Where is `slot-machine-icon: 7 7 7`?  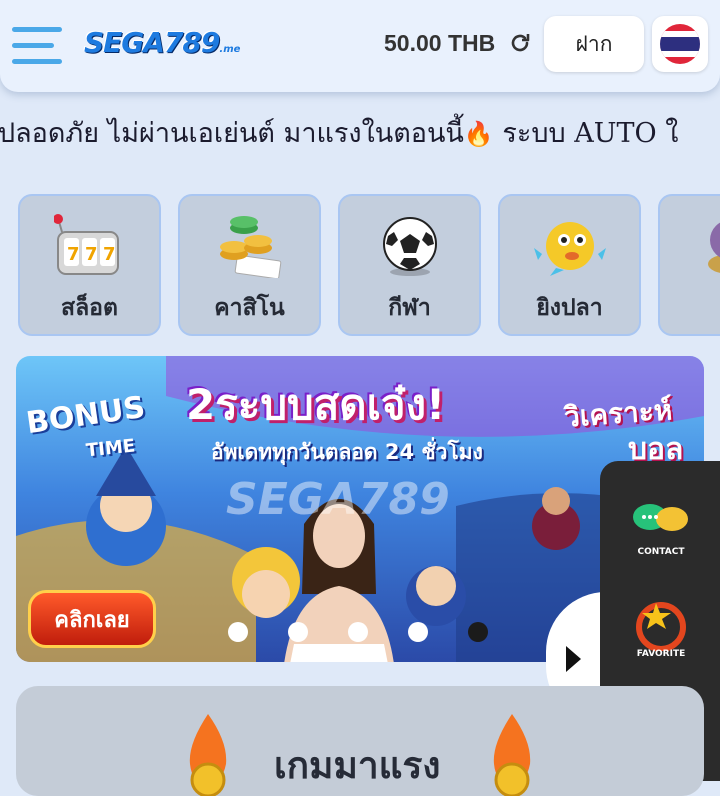
slot-machine-icon: 7 7 7 is located at coordinates (86, 244).